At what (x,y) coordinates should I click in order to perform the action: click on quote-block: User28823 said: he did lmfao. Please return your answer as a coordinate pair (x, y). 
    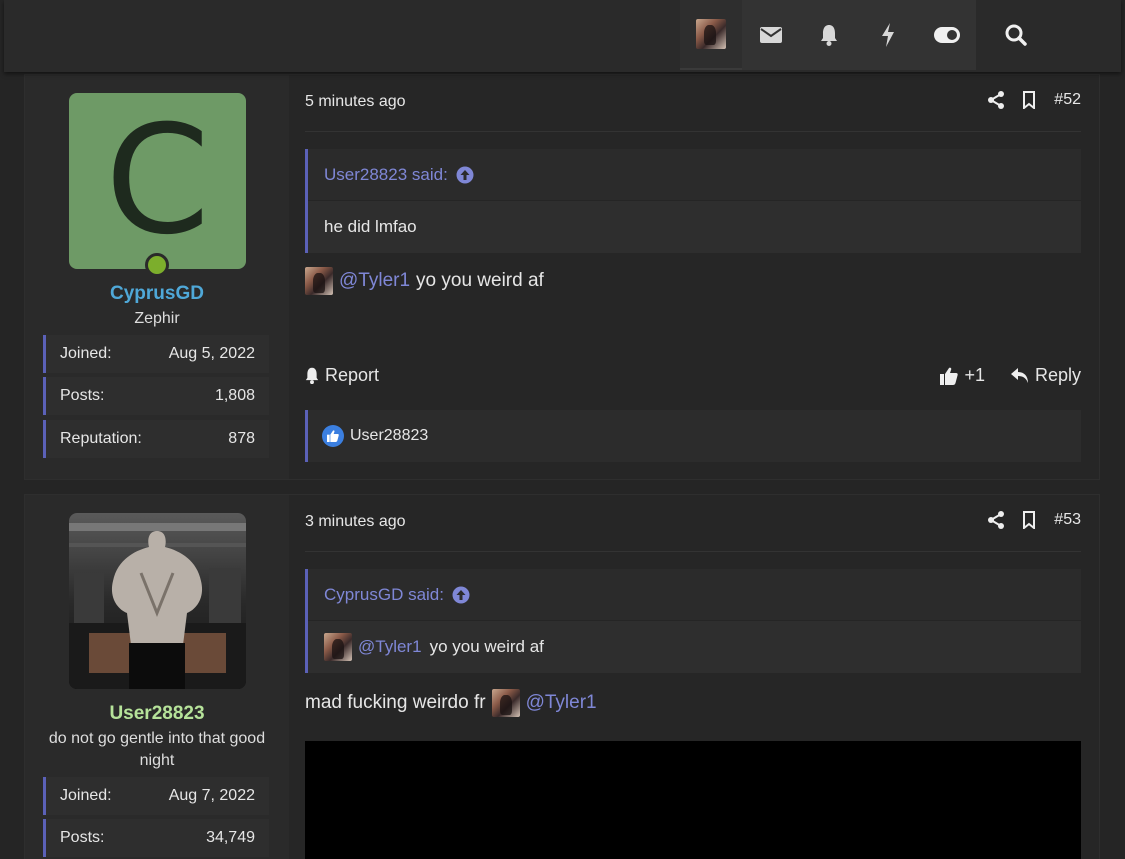
    Looking at the image, I should click on (693, 201).